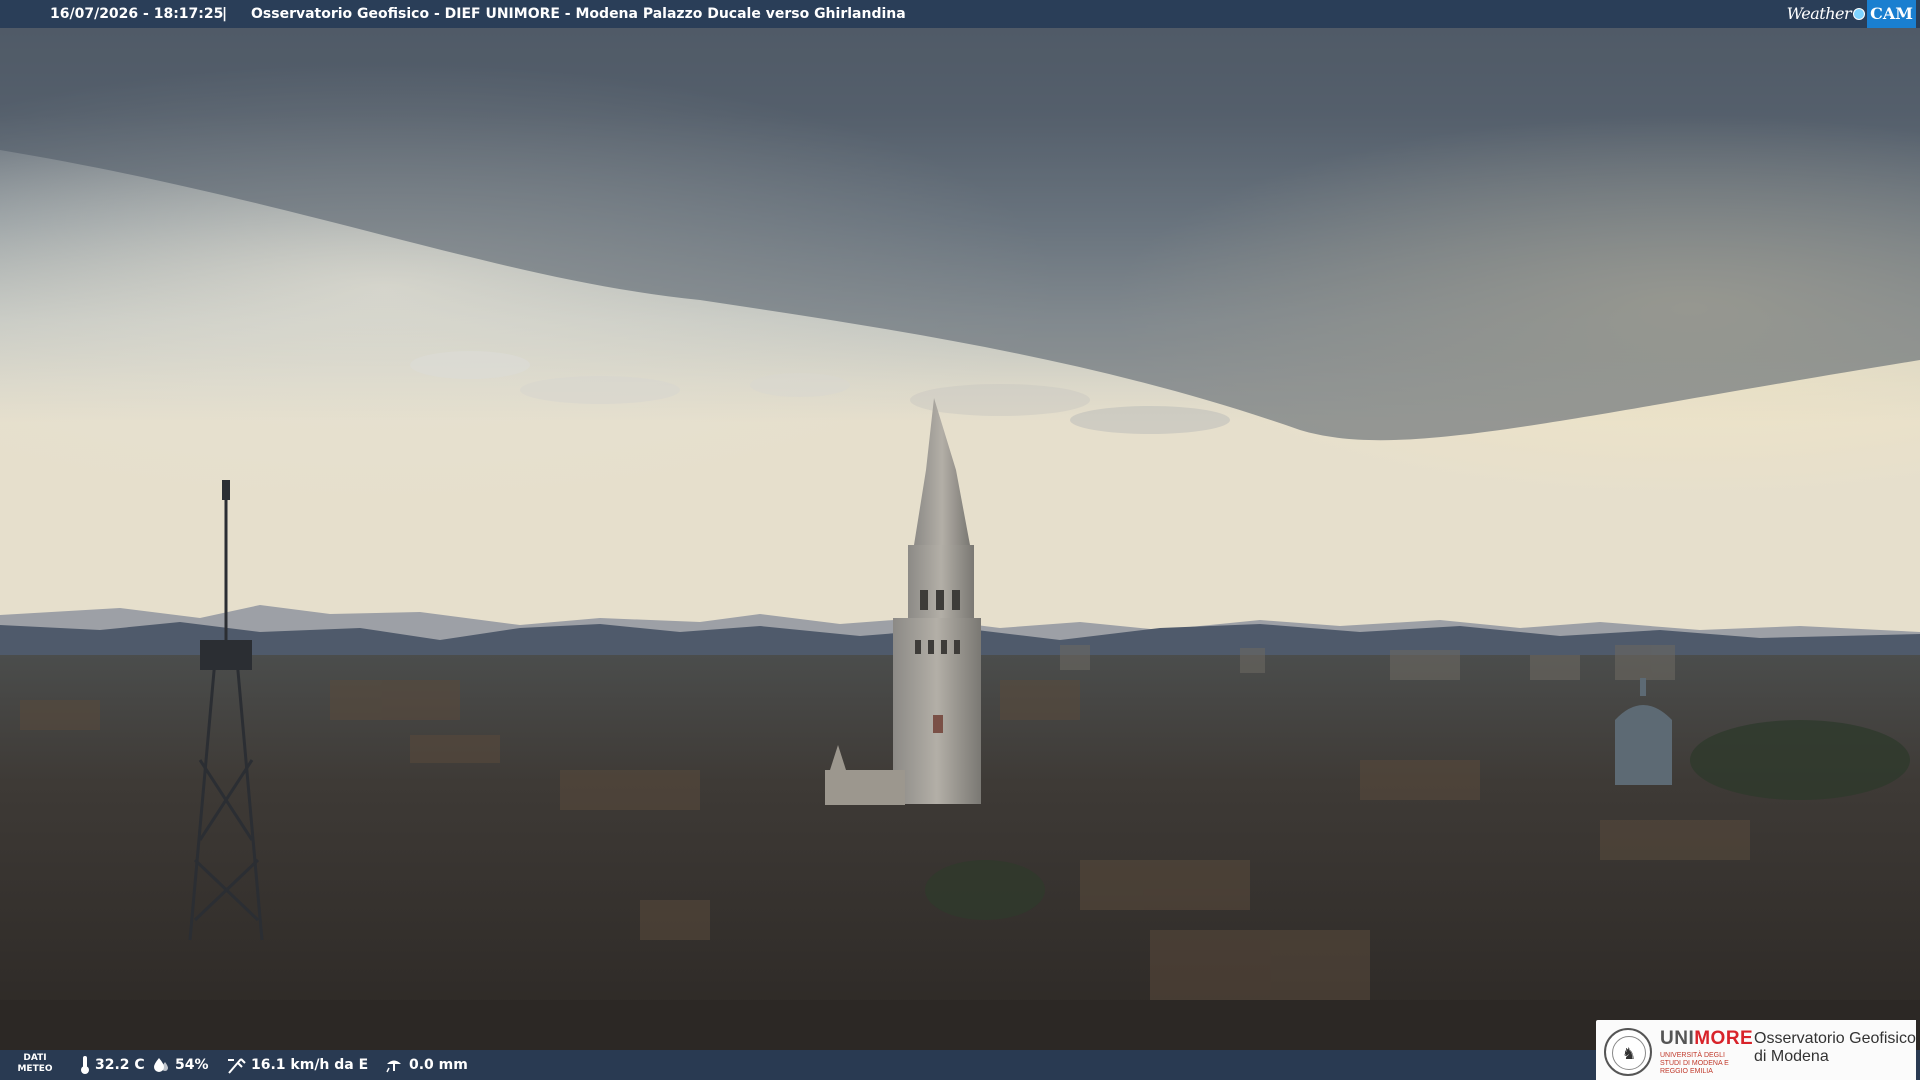 Image resolution: width=1920 pixels, height=1080 pixels. I want to click on temperature-readout: 32.2 C, so click(112, 1065).